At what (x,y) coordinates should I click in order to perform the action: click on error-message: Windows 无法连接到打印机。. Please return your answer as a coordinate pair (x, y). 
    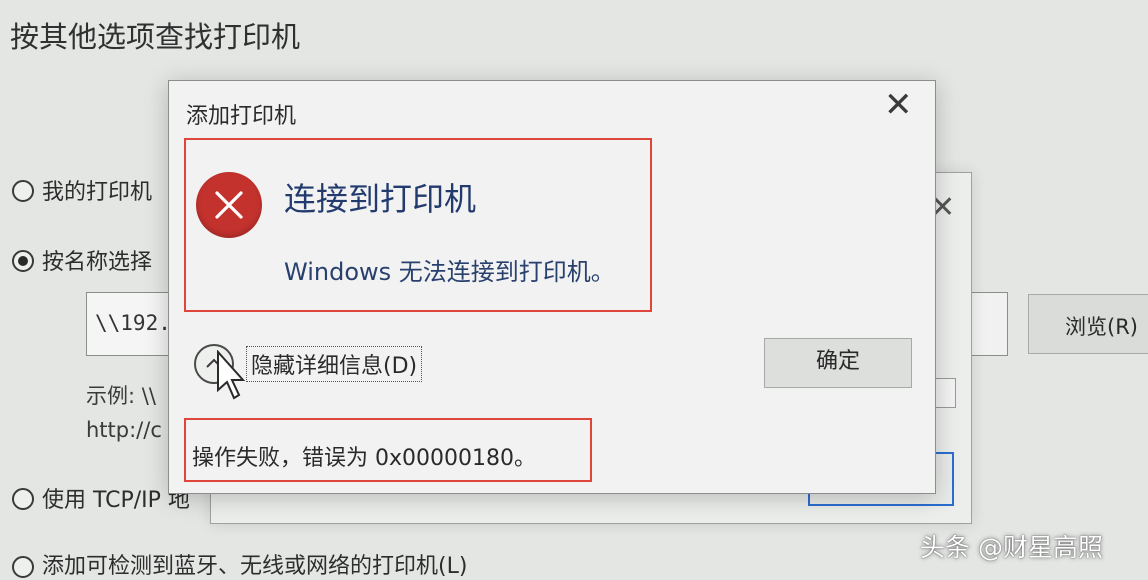
    Looking at the image, I should click on (449, 272).